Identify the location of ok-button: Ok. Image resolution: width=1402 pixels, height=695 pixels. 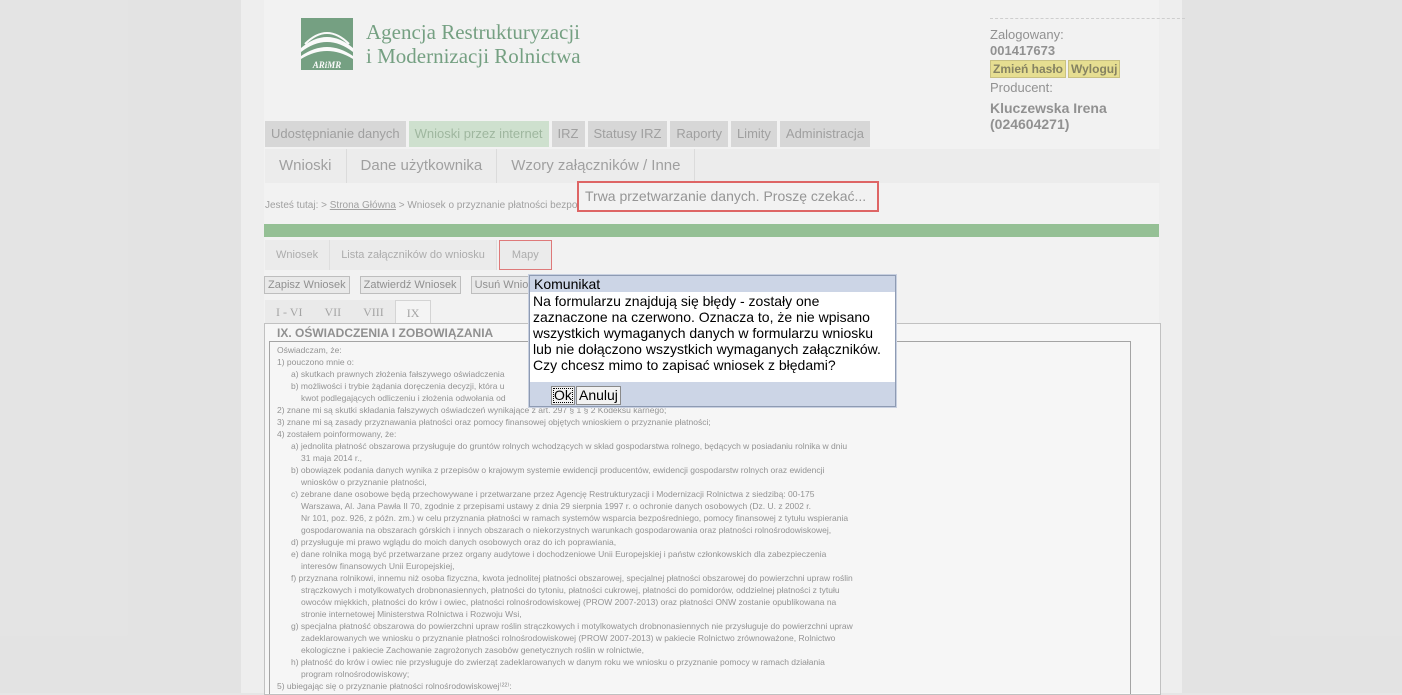
(563, 395).